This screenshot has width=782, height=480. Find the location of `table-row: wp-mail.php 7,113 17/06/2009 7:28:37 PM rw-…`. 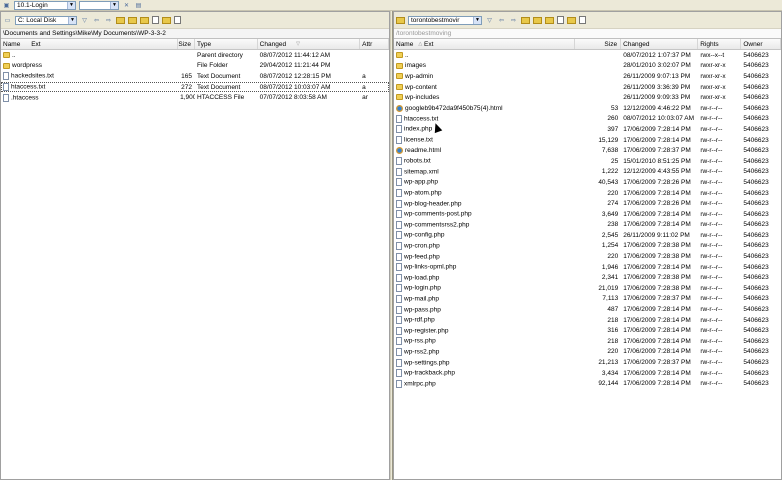

table-row: wp-mail.php 7,113 17/06/2009 7:28:37 PM rw-… is located at coordinates (587, 299).